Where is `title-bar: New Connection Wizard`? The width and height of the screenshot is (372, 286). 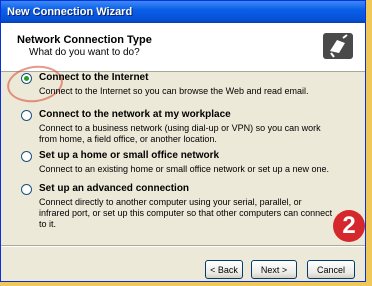
title-bar: New Connection Wizard is located at coordinates (183, 12).